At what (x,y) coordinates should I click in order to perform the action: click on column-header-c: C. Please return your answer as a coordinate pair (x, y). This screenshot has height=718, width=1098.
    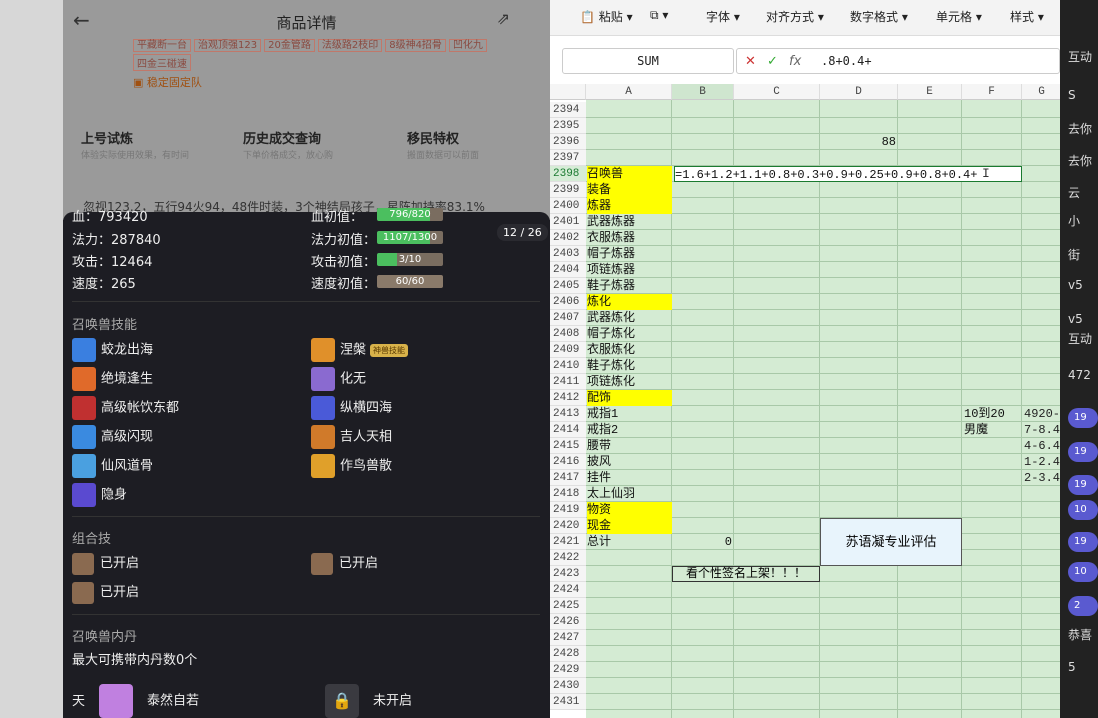
    Looking at the image, I should click on (777, 92).